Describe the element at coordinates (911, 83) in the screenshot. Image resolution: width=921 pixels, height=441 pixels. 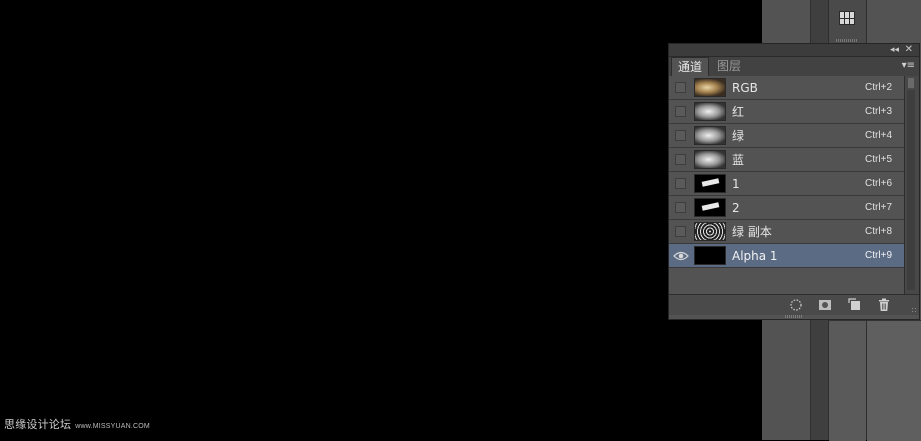
I see `scroll-up-arrow` at that location.